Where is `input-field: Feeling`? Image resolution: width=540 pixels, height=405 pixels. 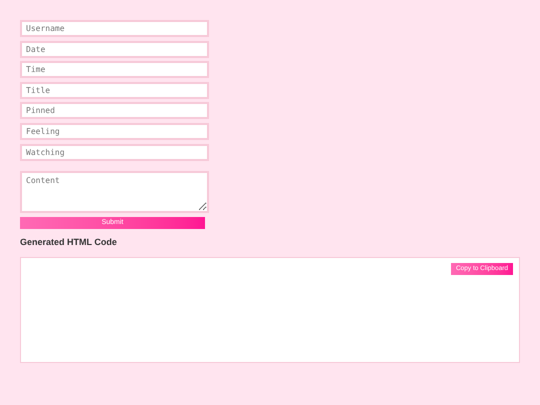
input-field: Feeling is located at coordinates (114, 131).